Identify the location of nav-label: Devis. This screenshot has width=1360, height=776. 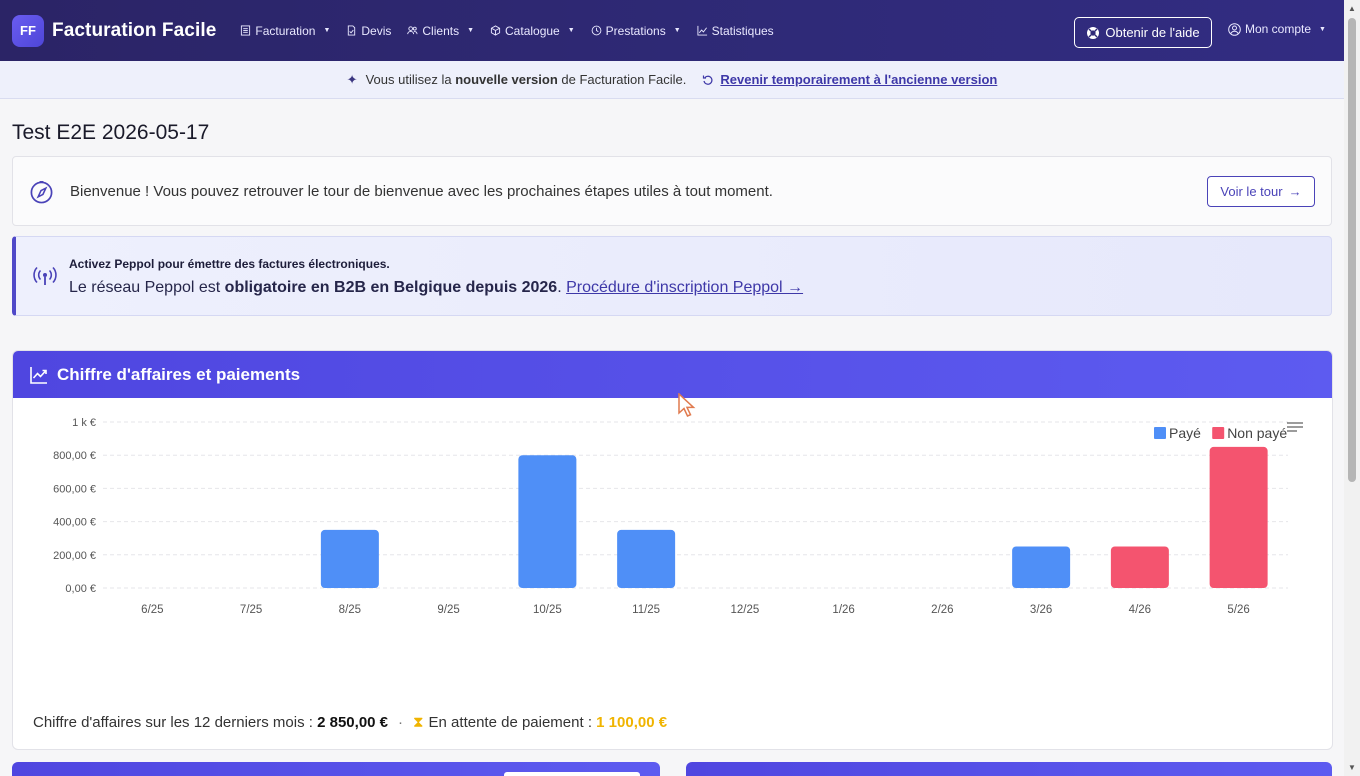
(376, 30).